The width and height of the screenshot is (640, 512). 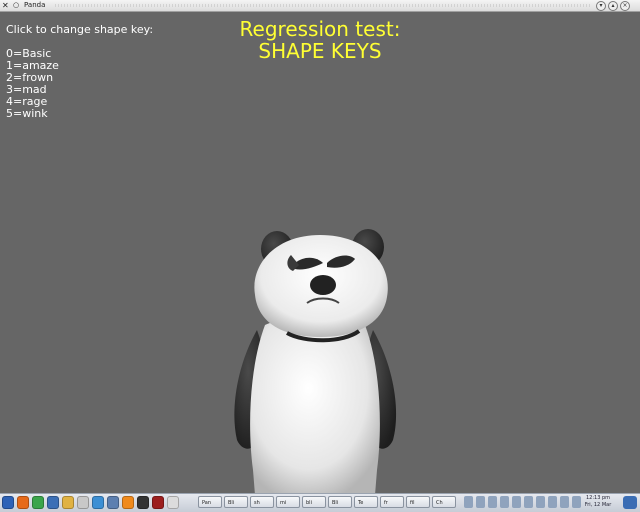 What do you see at coordinates (262, 502) in the screenshot?
I see `taskbar-task-2: sh` at bounding box center [262, 502].